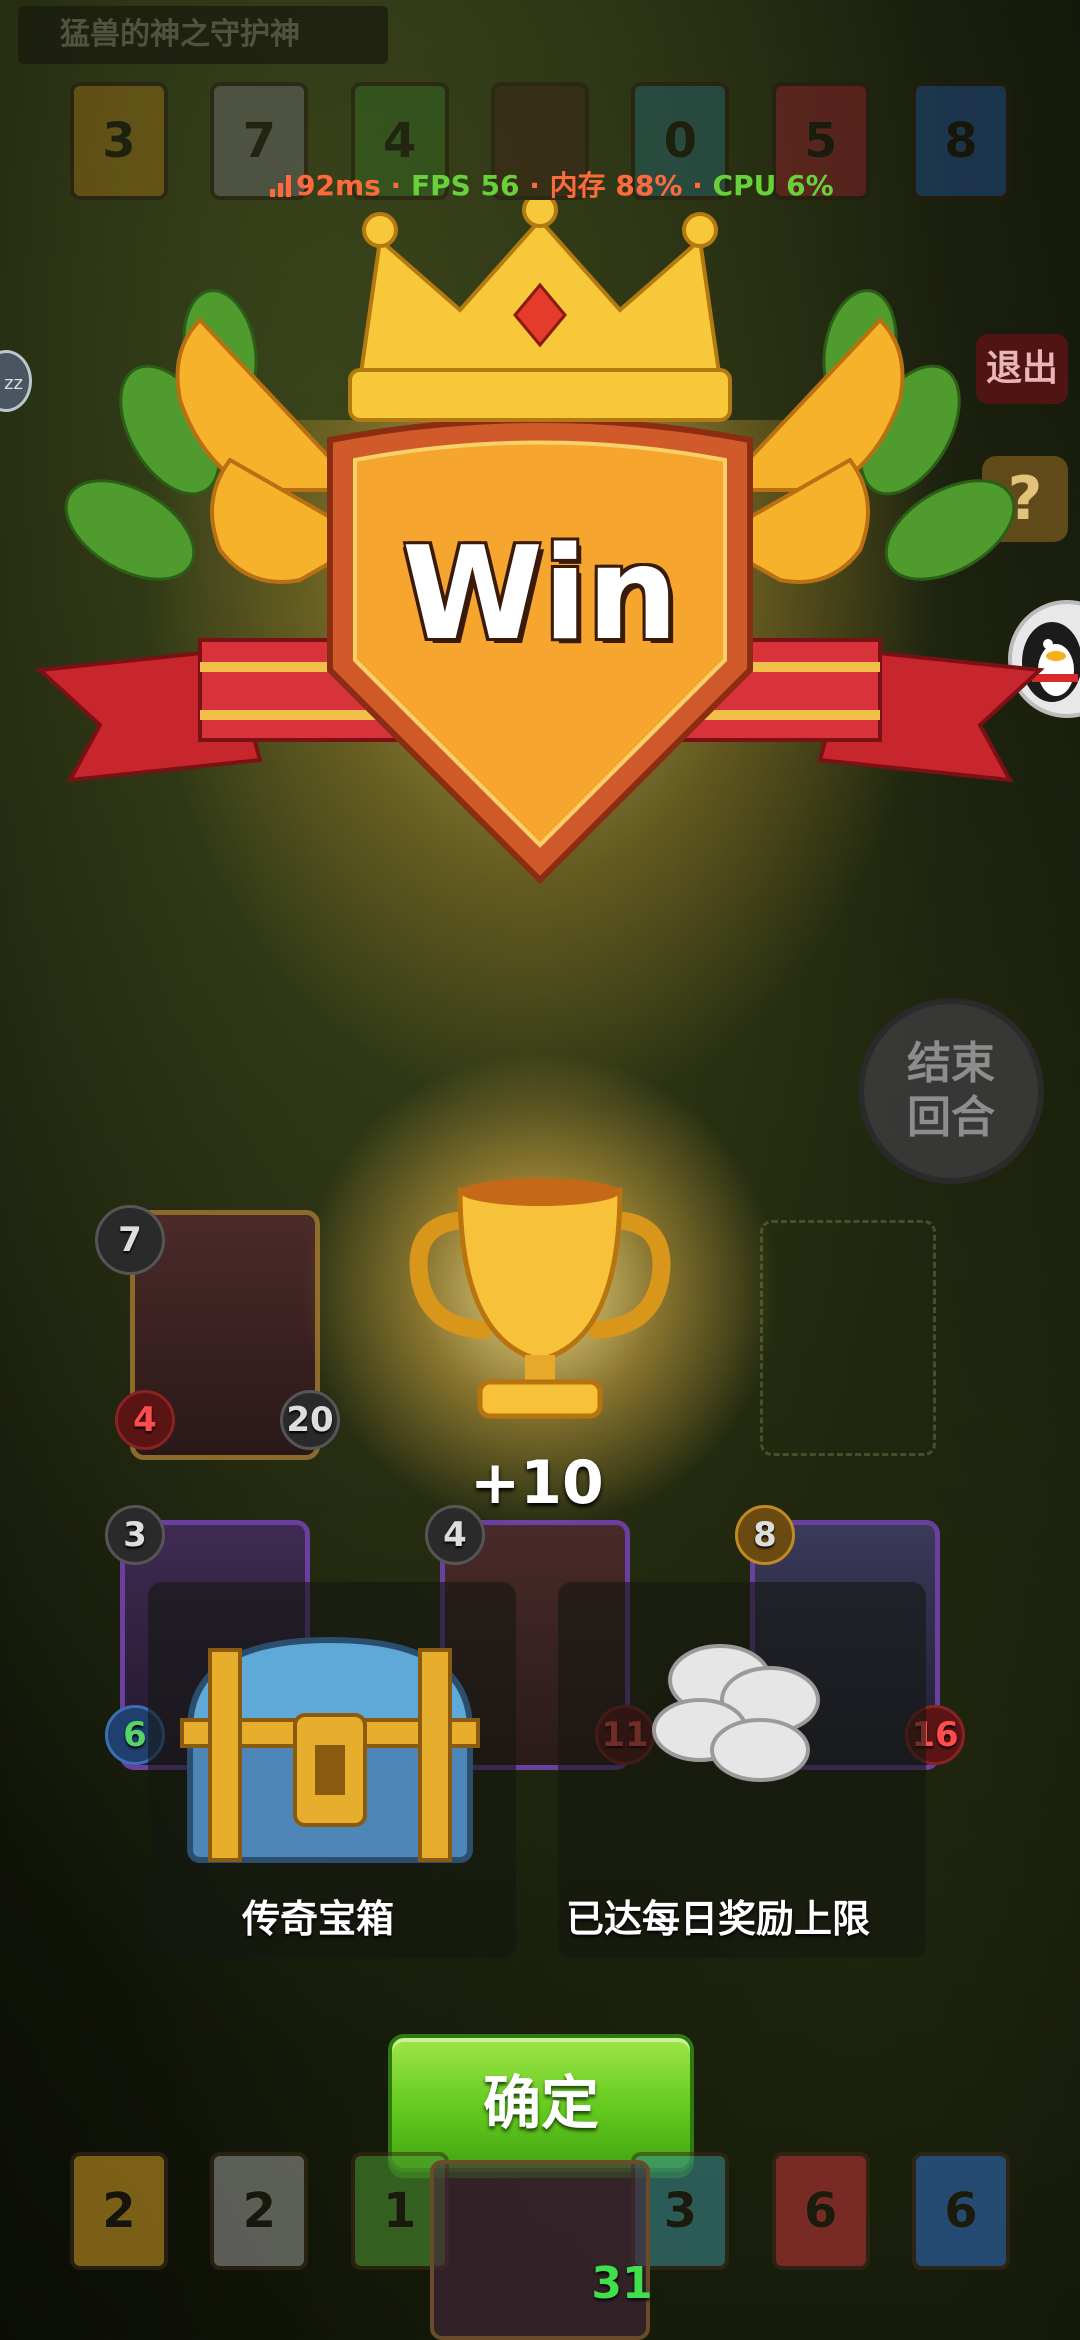 The image size is (1080, 2340). I want to click on attack-stat: 4, so click(145, 1420).